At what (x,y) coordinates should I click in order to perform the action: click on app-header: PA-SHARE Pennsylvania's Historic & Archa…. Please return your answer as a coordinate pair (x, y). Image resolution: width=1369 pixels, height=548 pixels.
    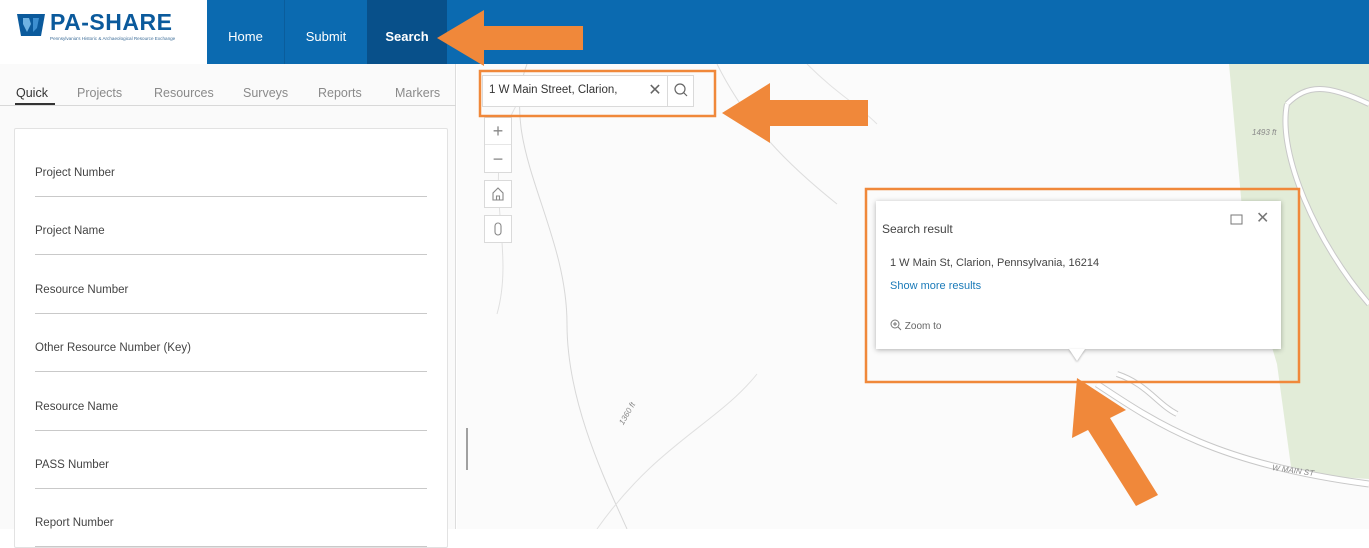
    Looking at the image, I should click on (684, 32).